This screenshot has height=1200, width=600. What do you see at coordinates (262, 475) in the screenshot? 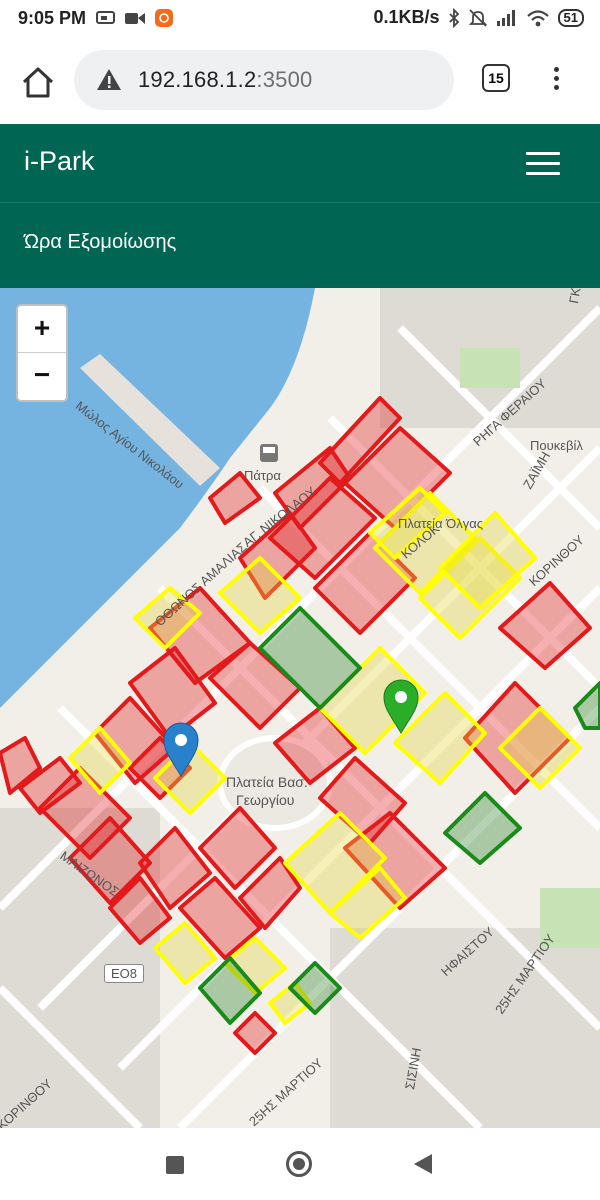
I see `label-patra: Πάτρα` at bounding box center [262, 475].